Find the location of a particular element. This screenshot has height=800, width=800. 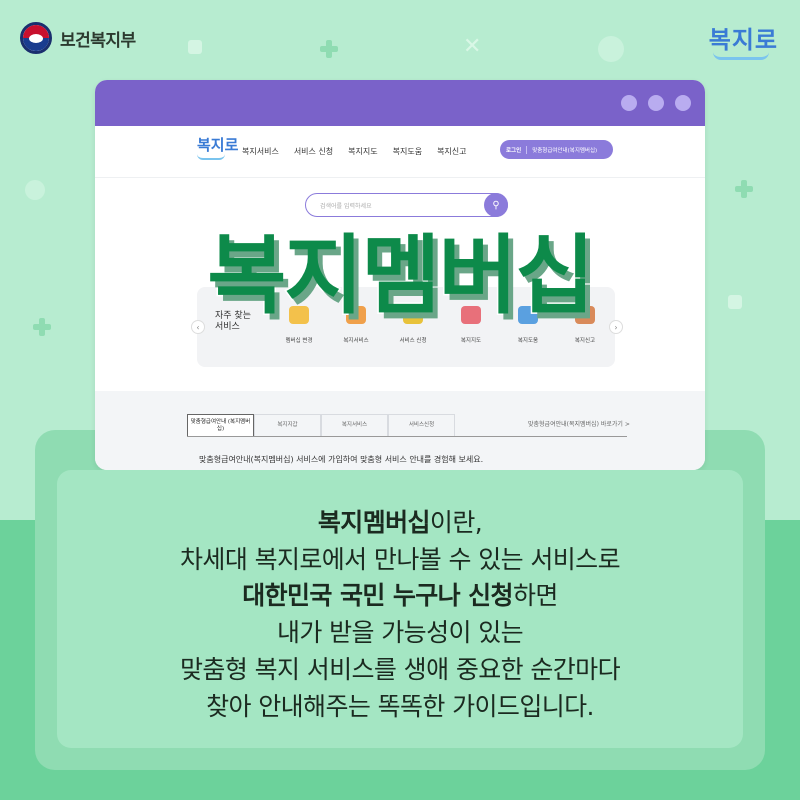

body-line: 맞춤형 복지 서비스를 생애 중요한 순간마다 is located at coordinates (400, 669).